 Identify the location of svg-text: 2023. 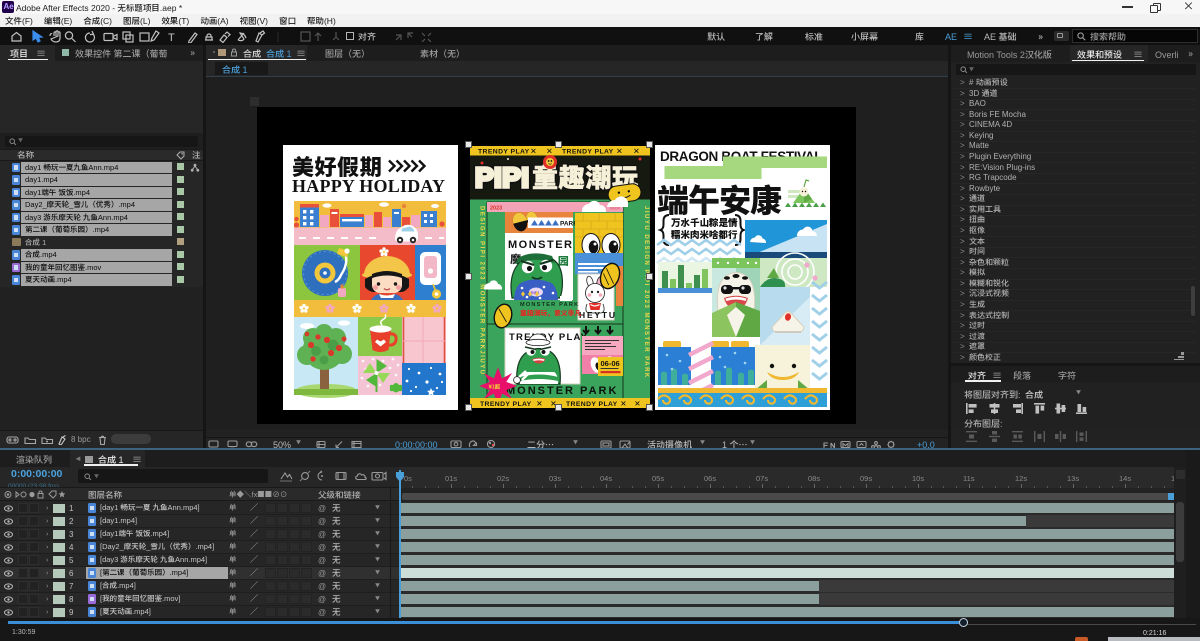
(496, 208).